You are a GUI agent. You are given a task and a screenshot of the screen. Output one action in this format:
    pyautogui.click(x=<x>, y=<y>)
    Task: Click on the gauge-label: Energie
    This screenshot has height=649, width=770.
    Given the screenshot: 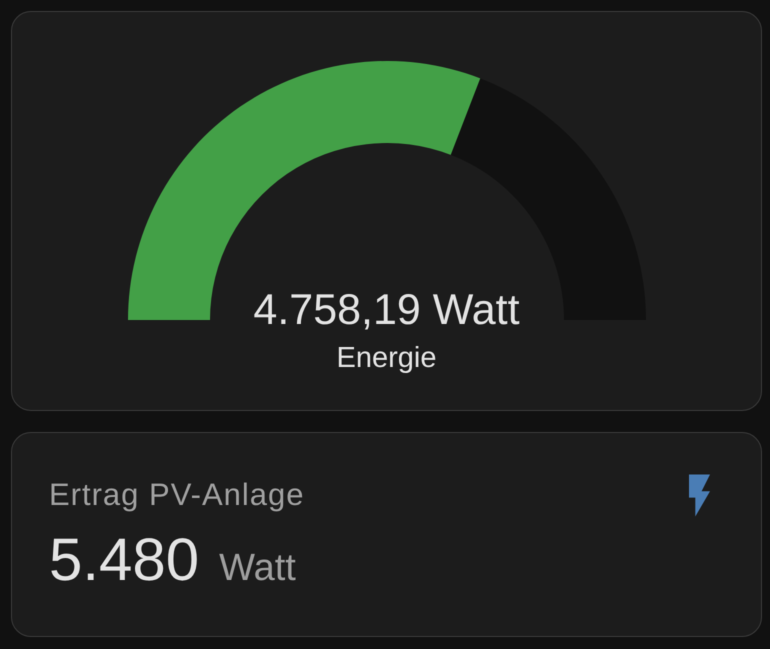 What is the action you would take?
    pyautogui.click(x=386, y=358)
    